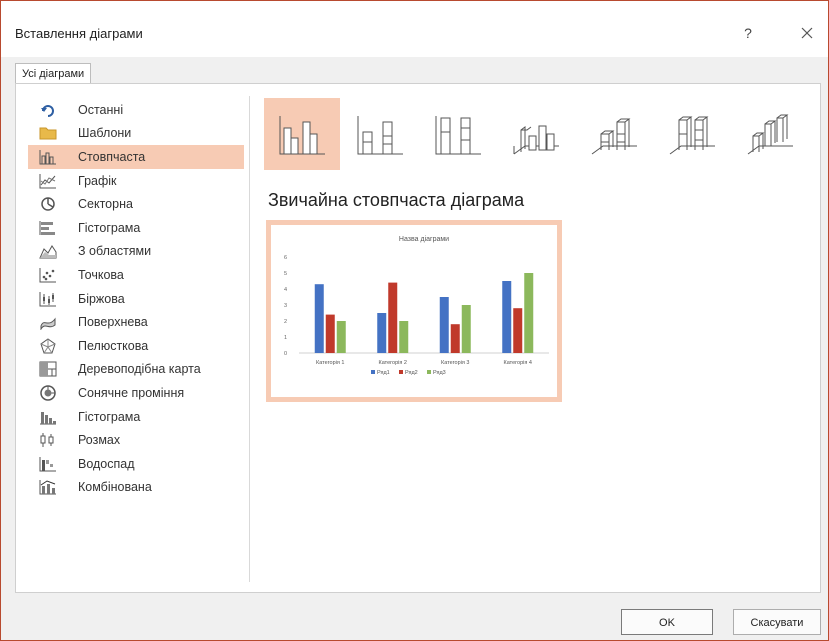  Describe the element at coordinates (285, 290) in the screenshot. I see `y-tick-label: 4` at that location.